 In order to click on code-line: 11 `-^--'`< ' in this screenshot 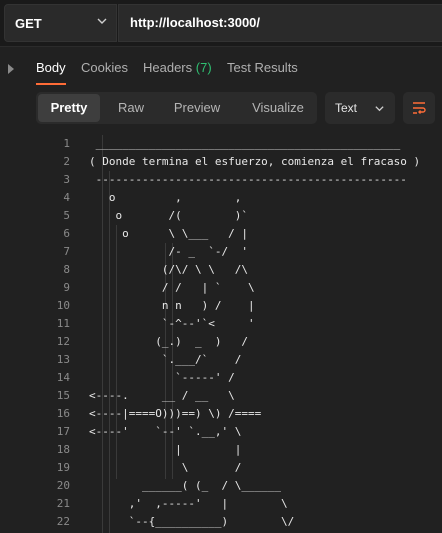, I will do `click(221, 324)`.